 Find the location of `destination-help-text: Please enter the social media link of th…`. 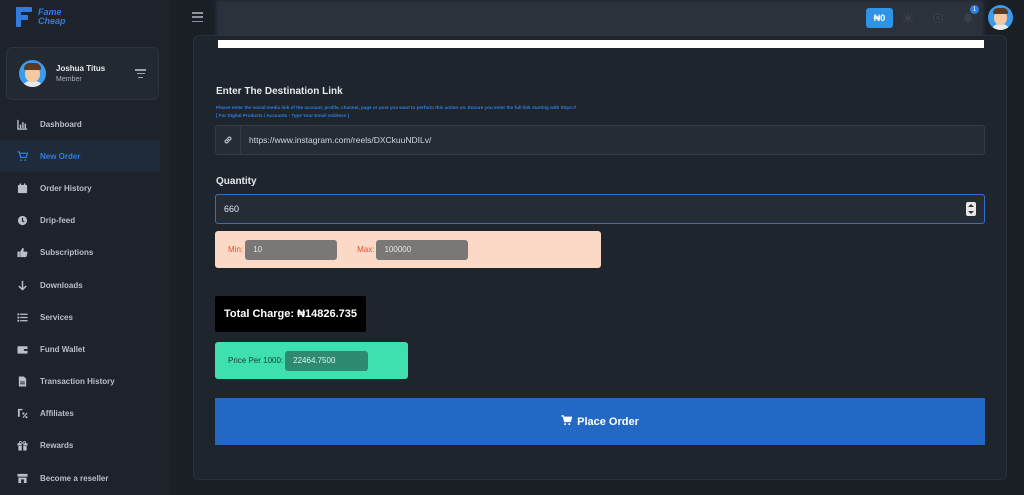

destination-help-text: Please enter the social media link of th… is located at coordinates (396, 111).